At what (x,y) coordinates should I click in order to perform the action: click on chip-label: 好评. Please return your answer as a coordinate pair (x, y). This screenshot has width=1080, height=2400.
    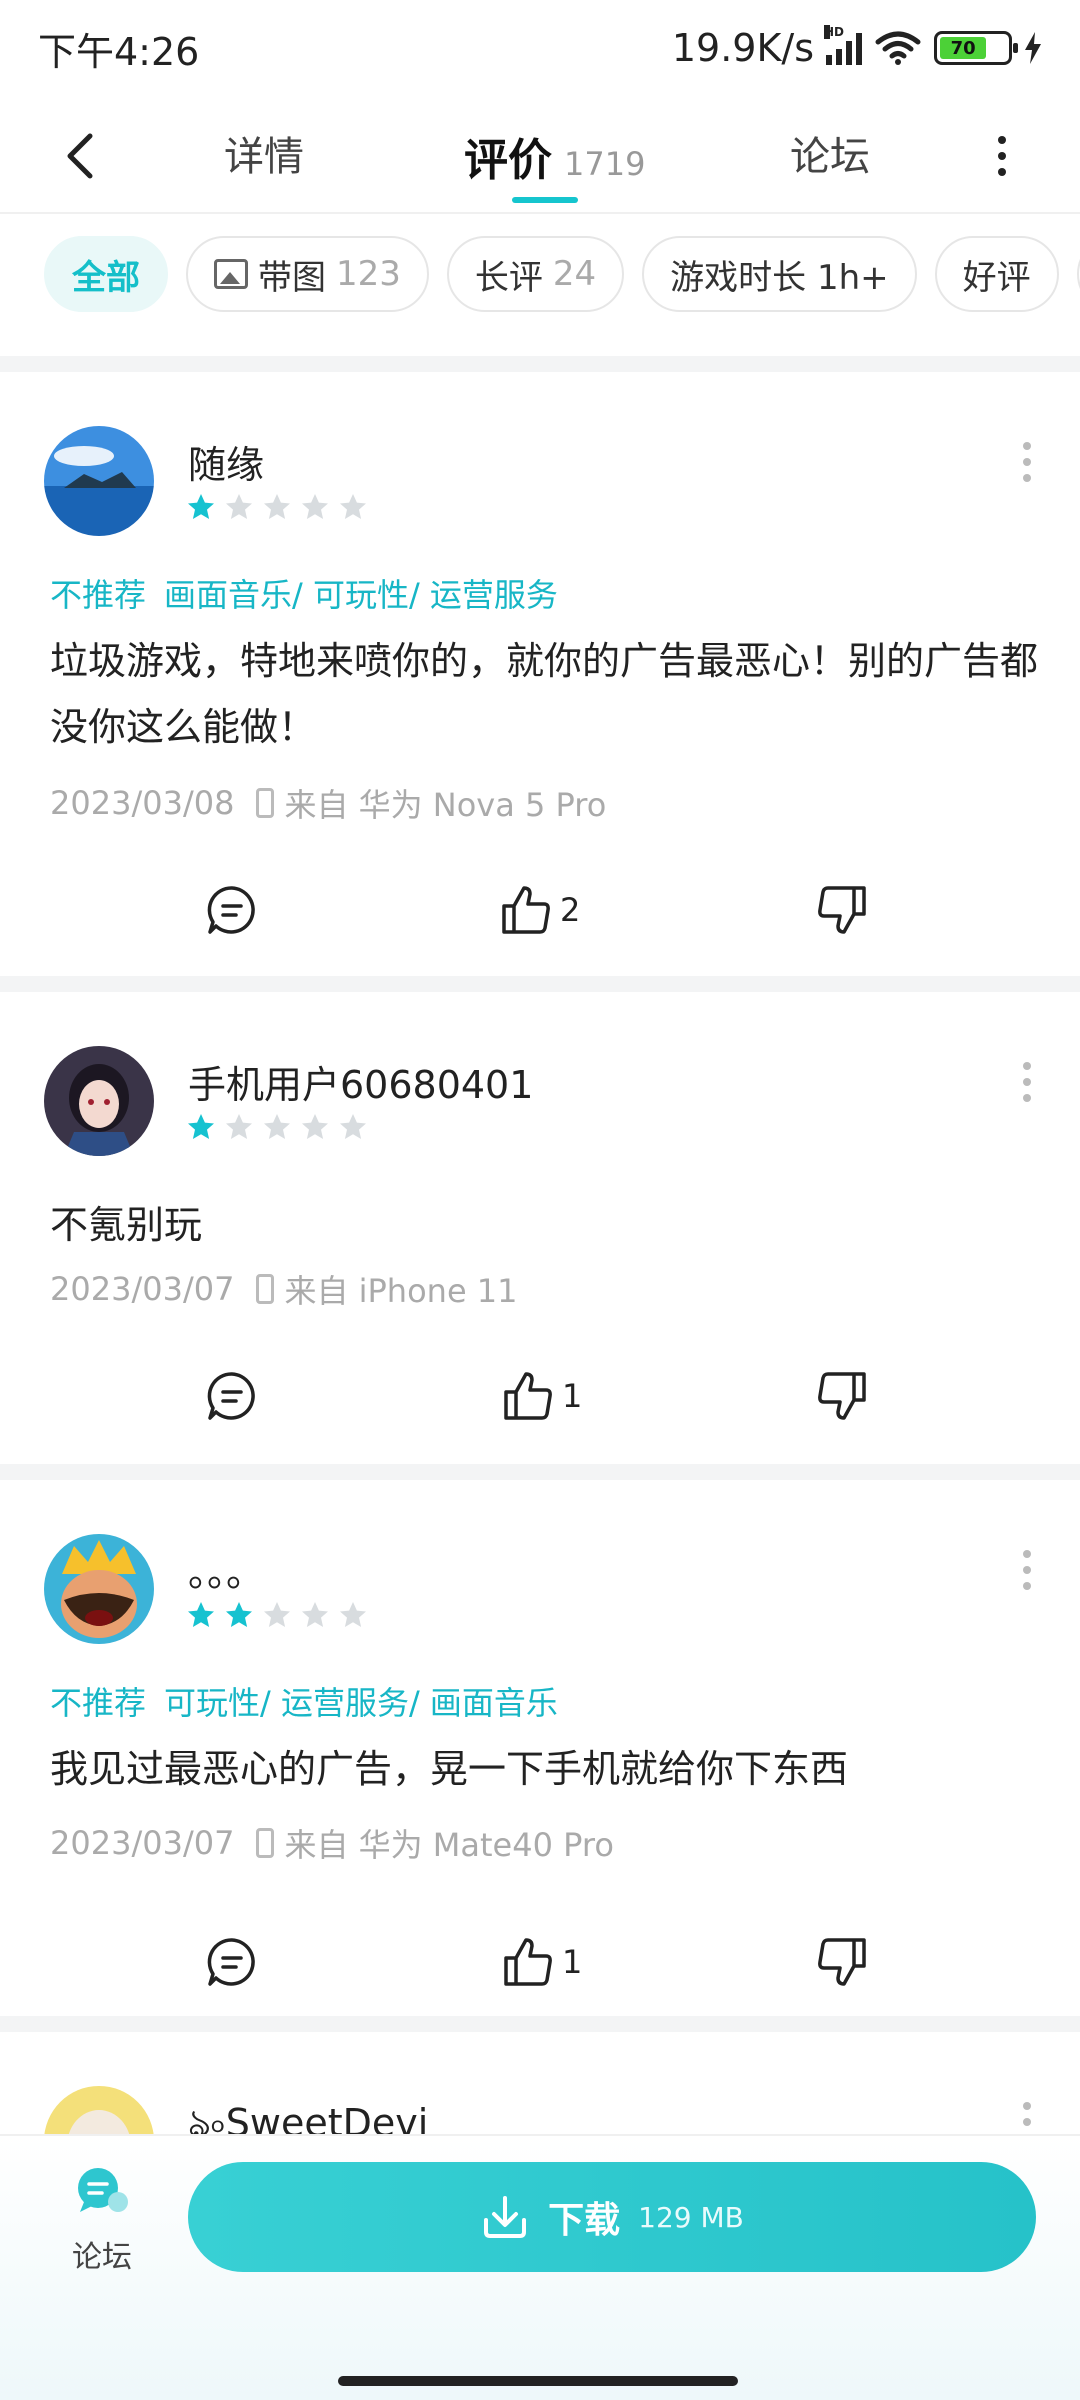
    Looking at the image, I should click on (996, 277).